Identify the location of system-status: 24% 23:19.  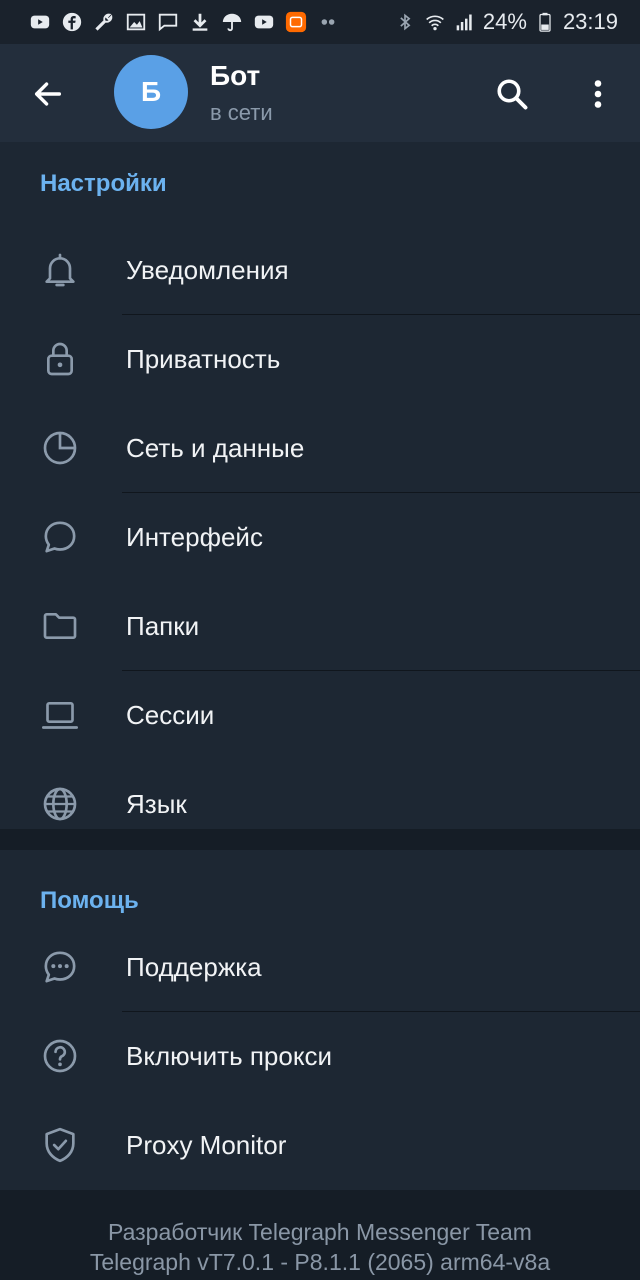
(505, 22).